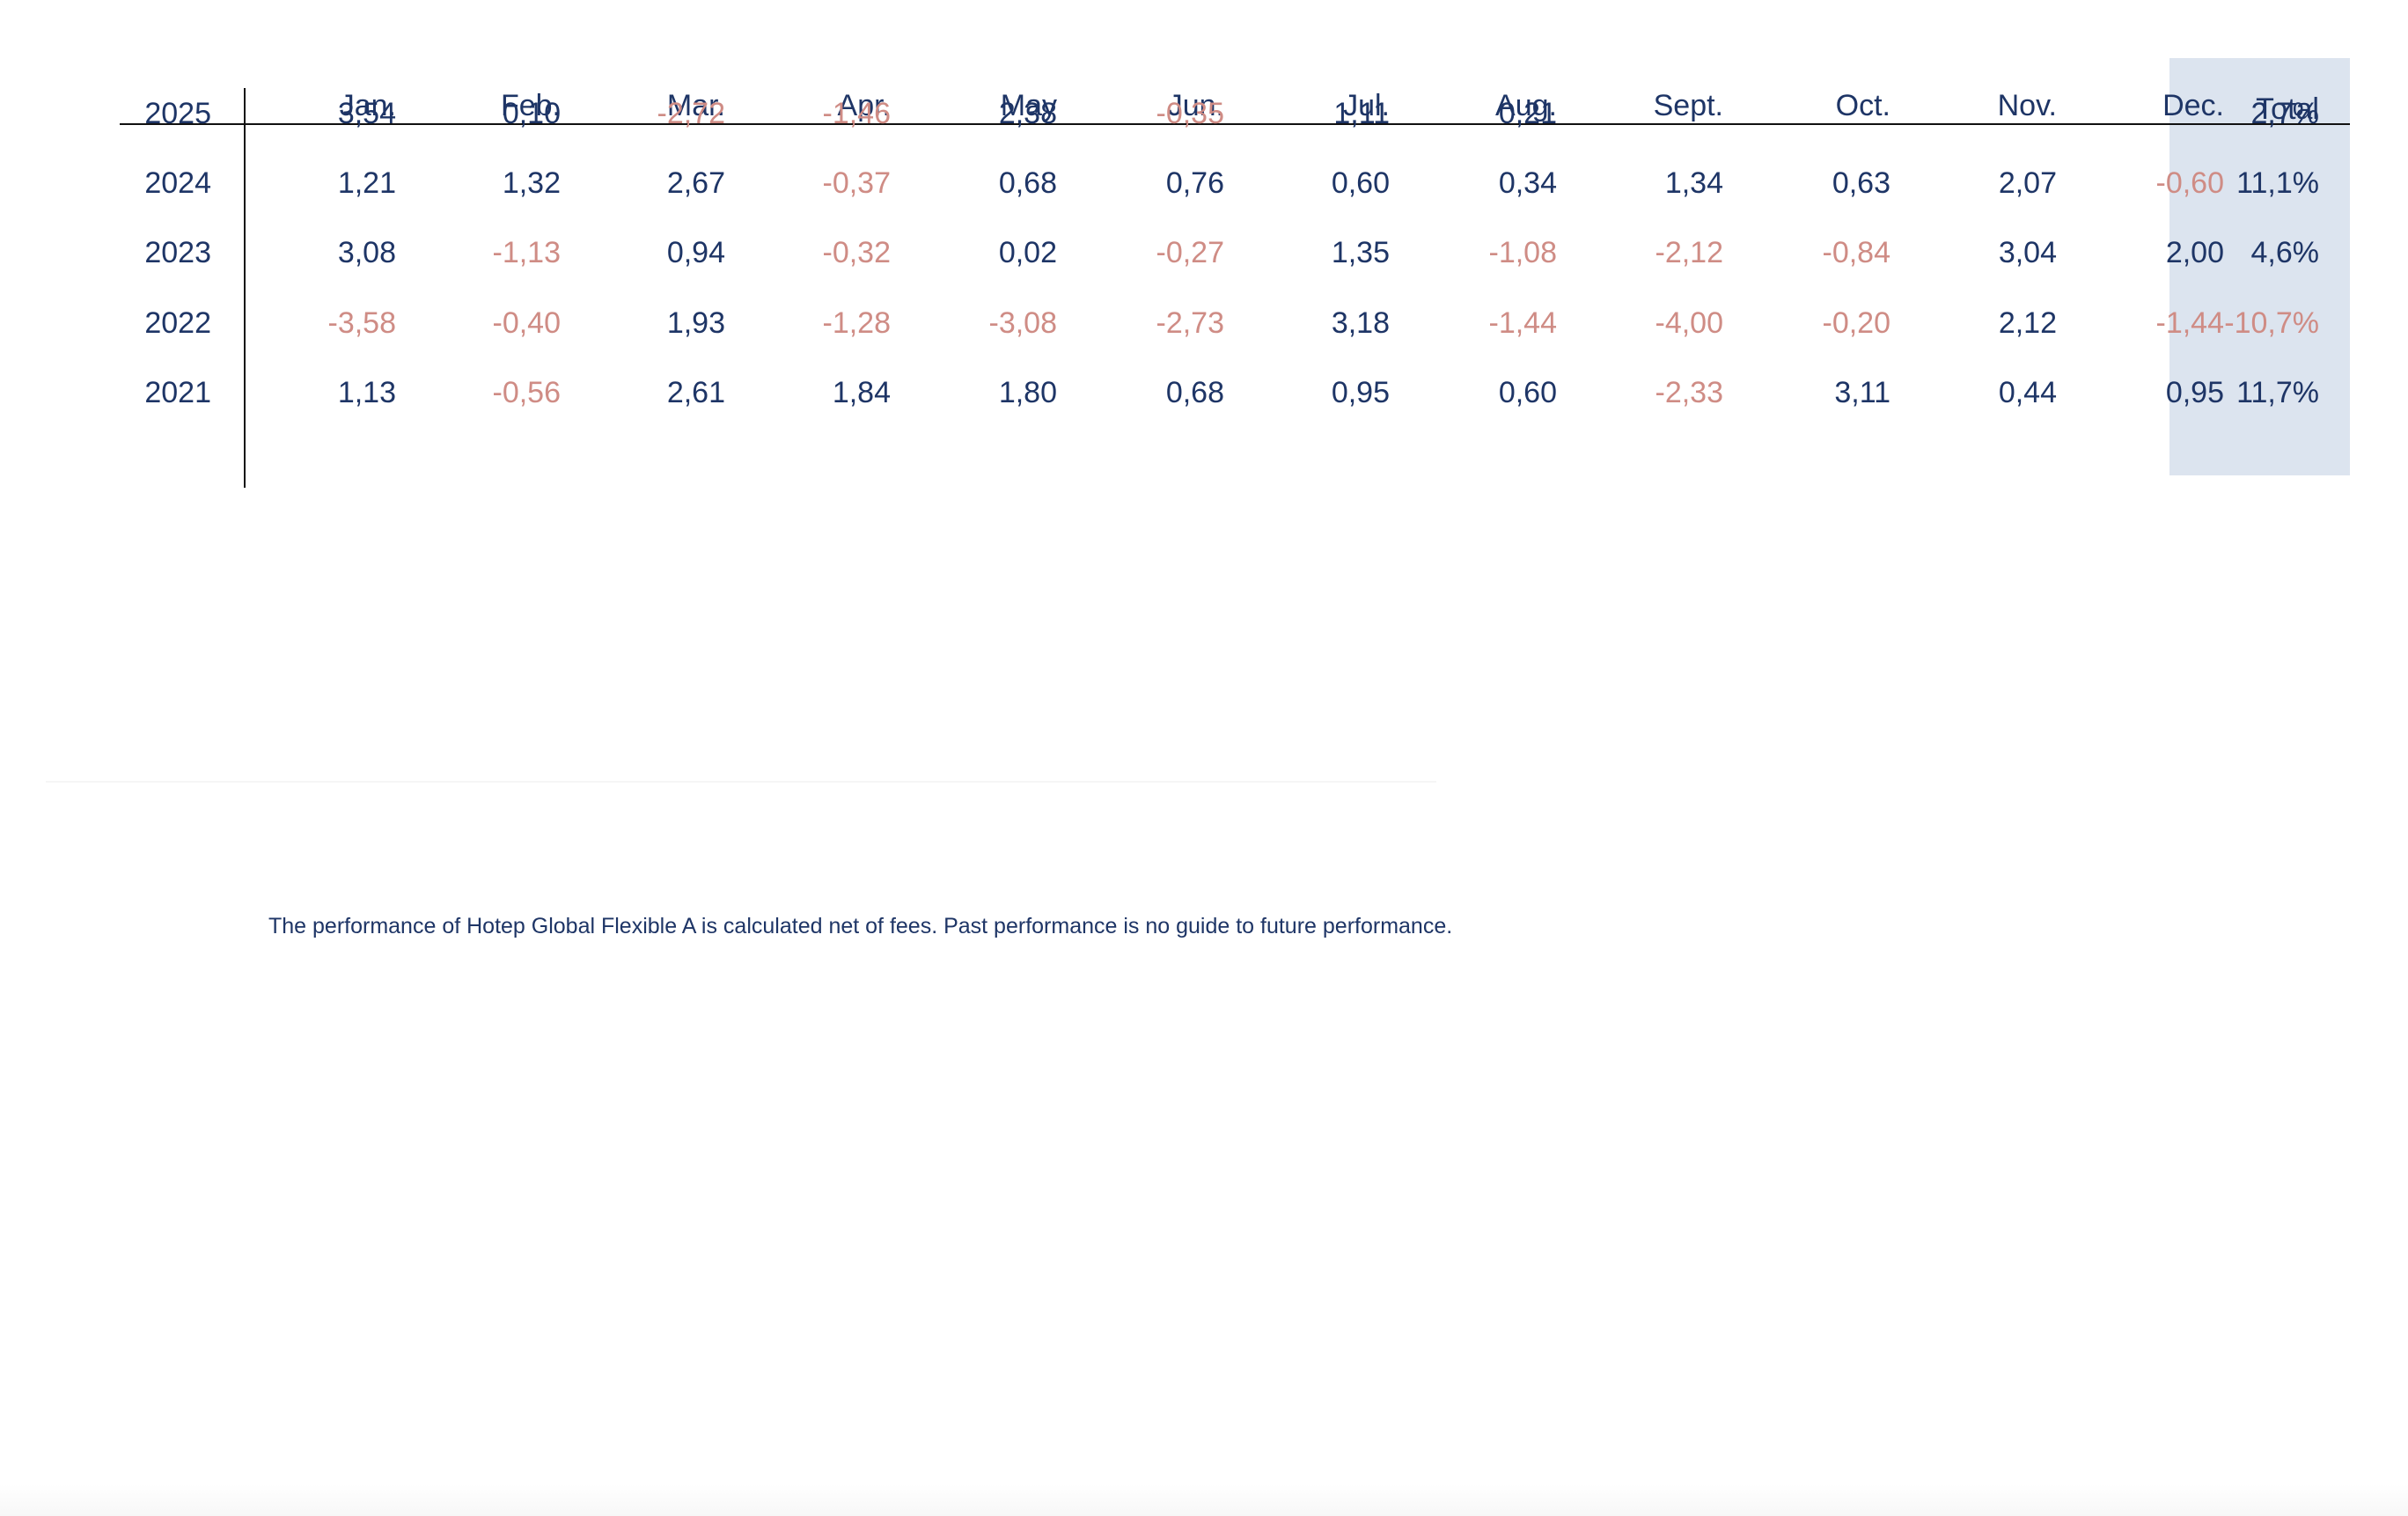  I want to click on monthly-return-cell: 3,54, so click(366, 113).